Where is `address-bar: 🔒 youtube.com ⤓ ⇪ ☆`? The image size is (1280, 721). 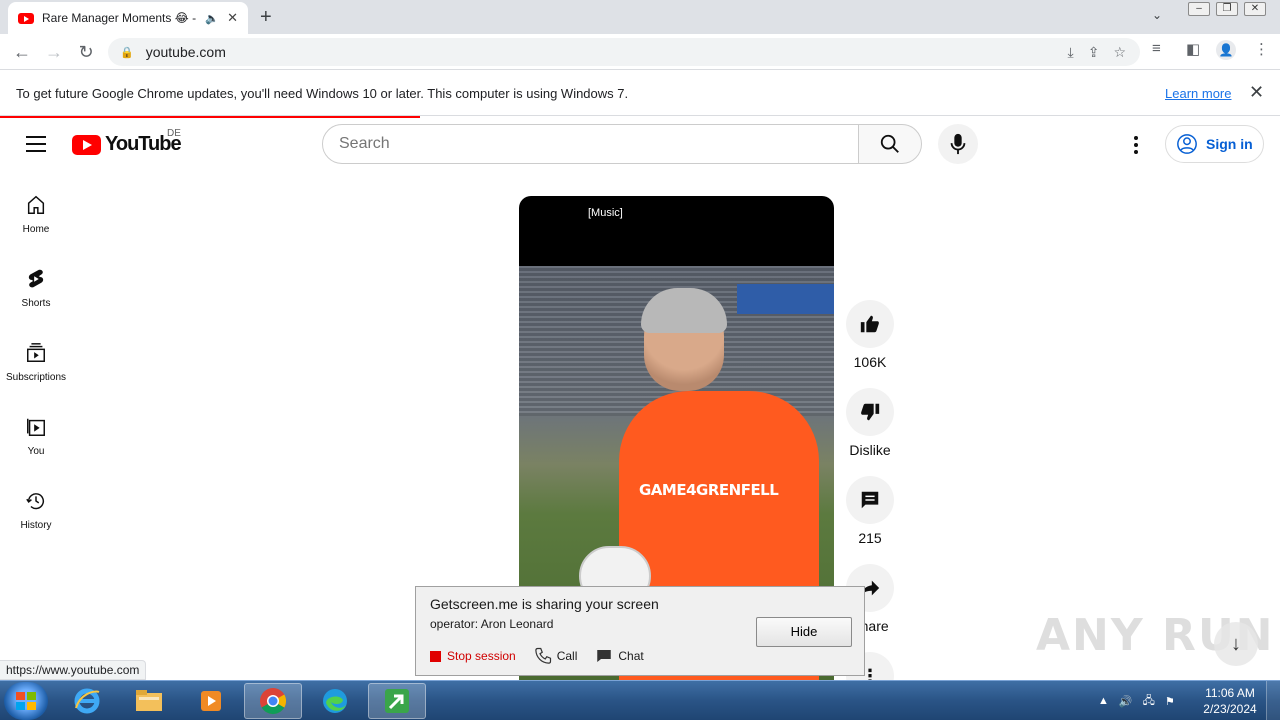 address-bar: 🔒 youtube.com ⤓ ⇪ ☆ is located at coordinates (624, 52).